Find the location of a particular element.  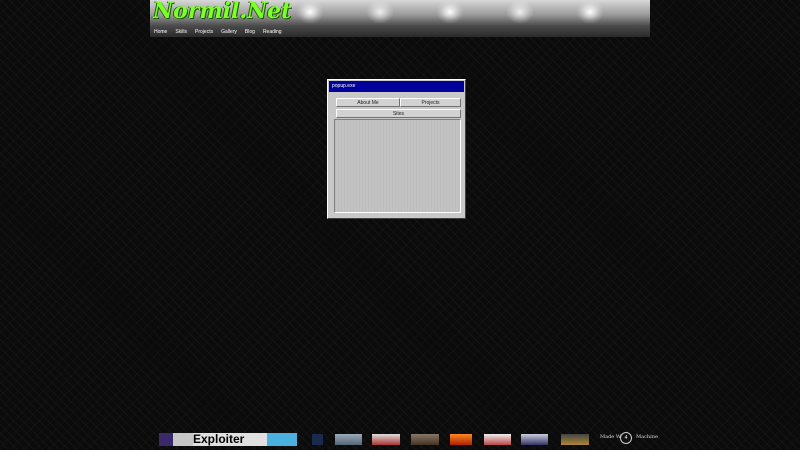

popup-titlebar: popup.exe is located at coordinates (396, 86).